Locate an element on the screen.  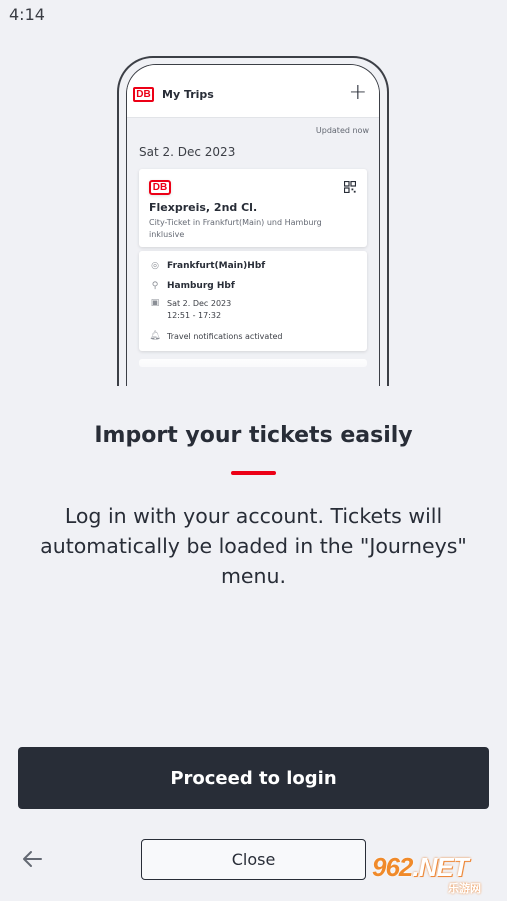
ticket-title: Flexpreis, 2nd Cl. is located at coordinates (203, 207).